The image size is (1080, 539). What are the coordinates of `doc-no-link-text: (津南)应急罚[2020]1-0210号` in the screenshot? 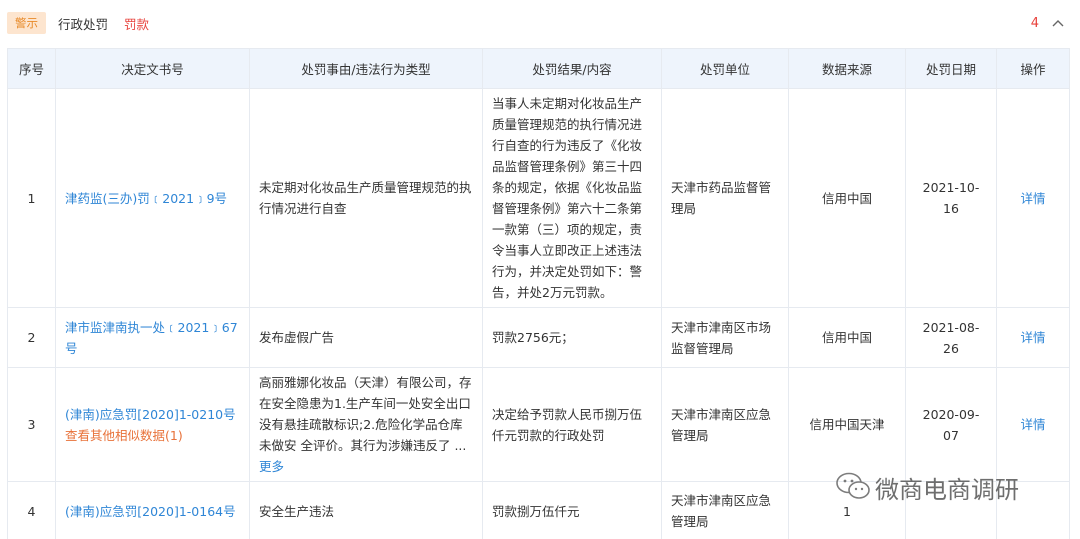 It's located at (150, 414).